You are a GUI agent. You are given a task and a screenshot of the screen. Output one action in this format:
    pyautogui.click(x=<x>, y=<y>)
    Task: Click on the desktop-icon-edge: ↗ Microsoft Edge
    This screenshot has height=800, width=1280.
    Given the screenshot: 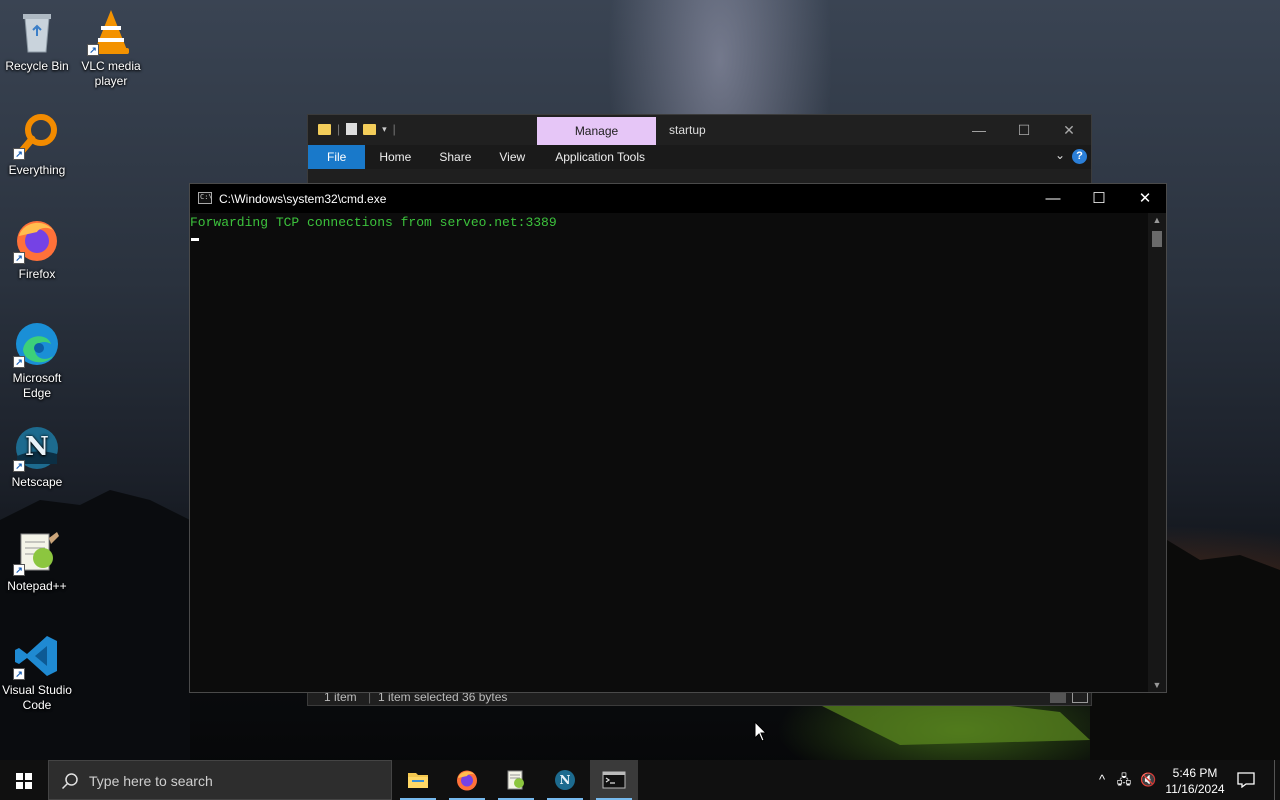 What is the action you would take?
    pyautogui.click(x=37, y=360)
    